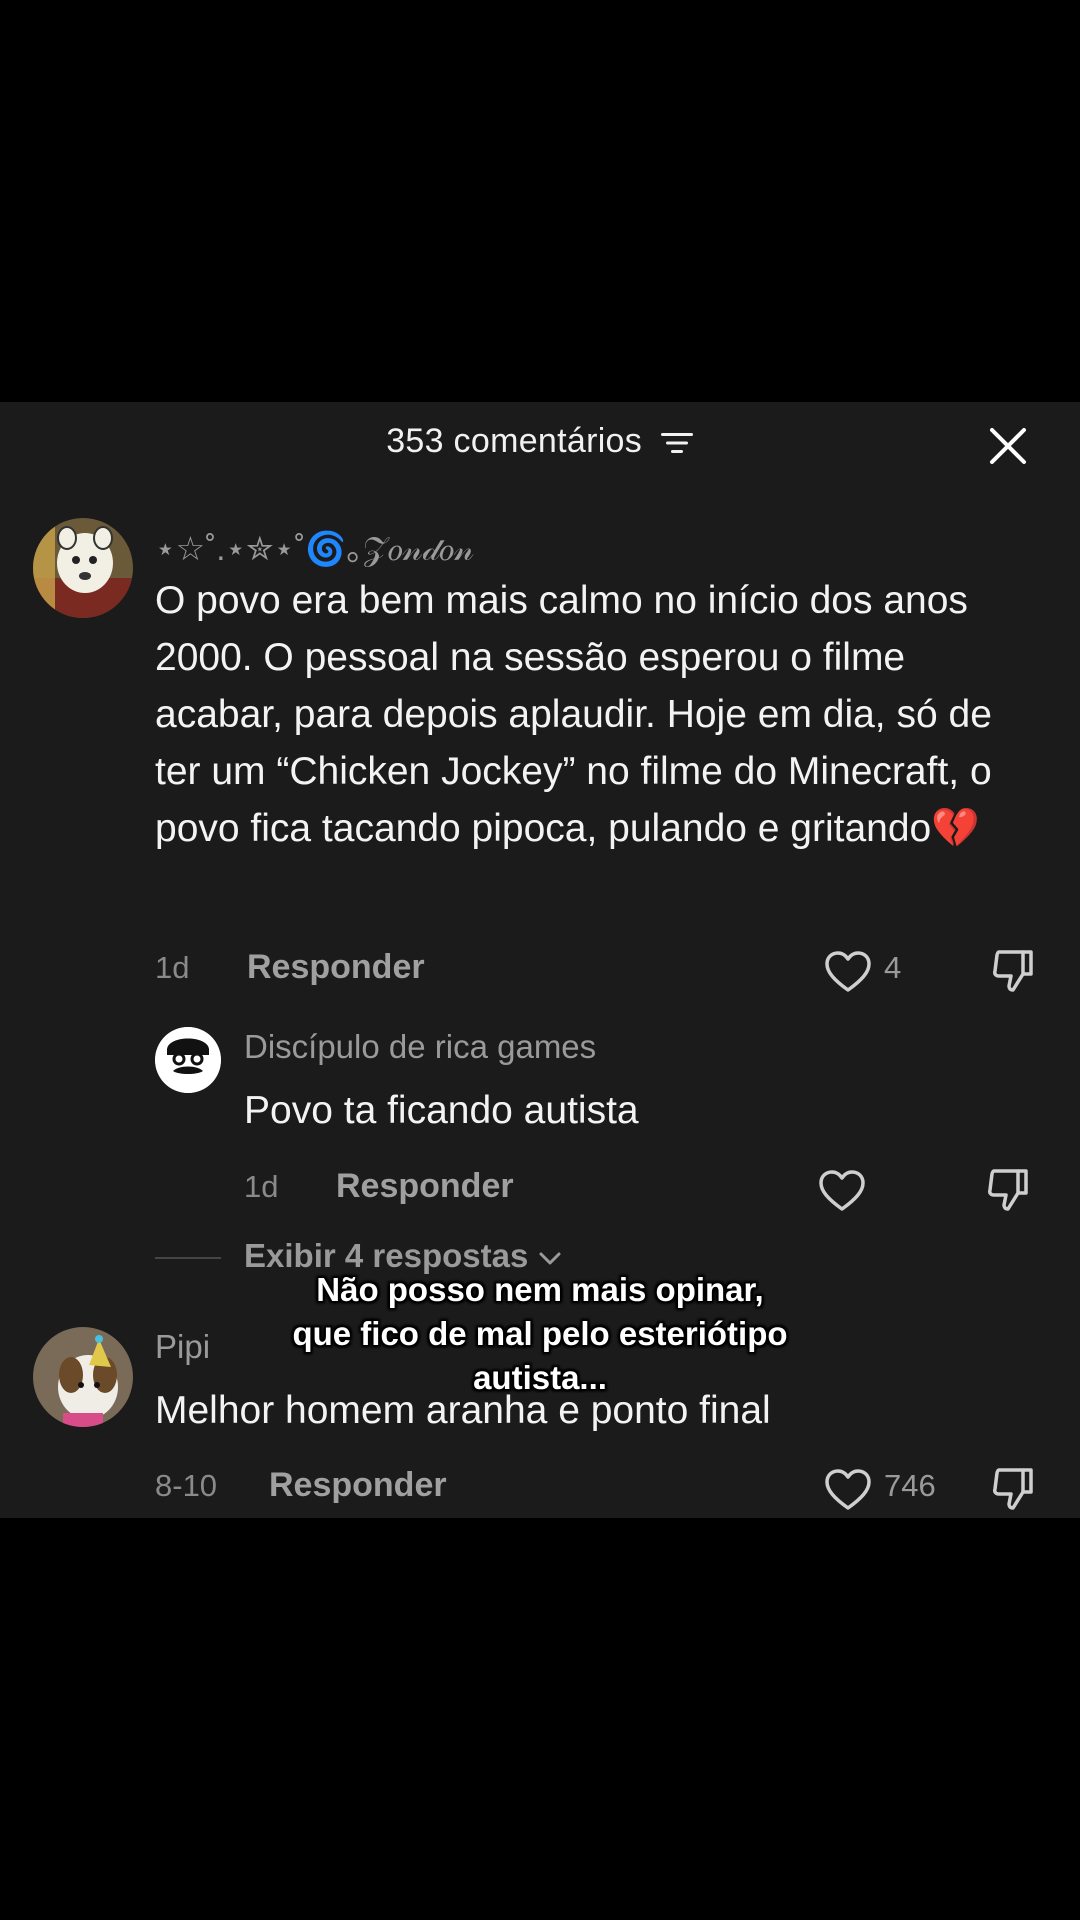 The height and width of the screenshot is (1920, 1080). Describe the element at coordinates (514, 441) in the screenshot. I see `comments-count-title: 353 comentários` at that location.